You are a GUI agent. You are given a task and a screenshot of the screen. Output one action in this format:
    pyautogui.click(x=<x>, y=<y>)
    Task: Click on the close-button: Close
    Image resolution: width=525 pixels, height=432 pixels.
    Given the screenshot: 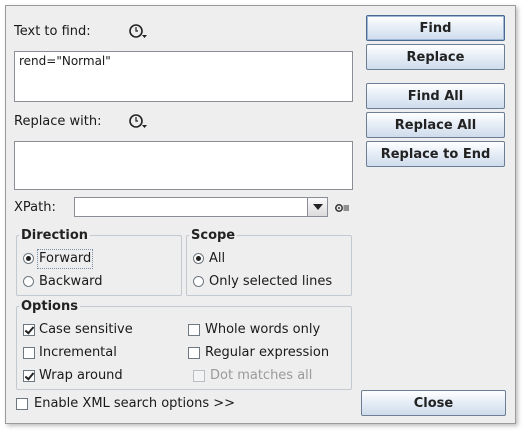 What is the action you would take?
    pyautogui.click(x=433, y=403)
    